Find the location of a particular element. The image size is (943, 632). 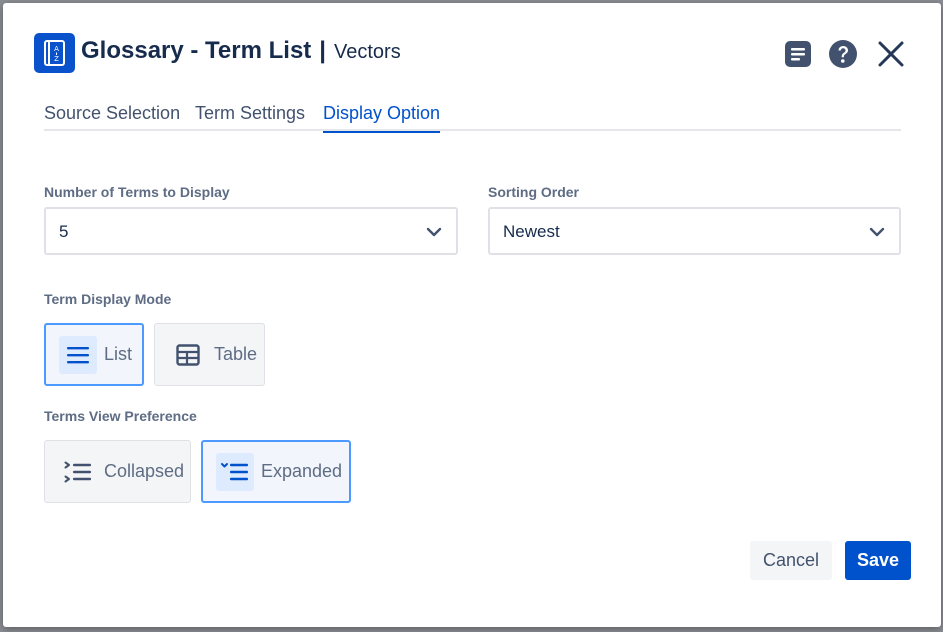

list-option-label: List is located at coordinates (118, 354).